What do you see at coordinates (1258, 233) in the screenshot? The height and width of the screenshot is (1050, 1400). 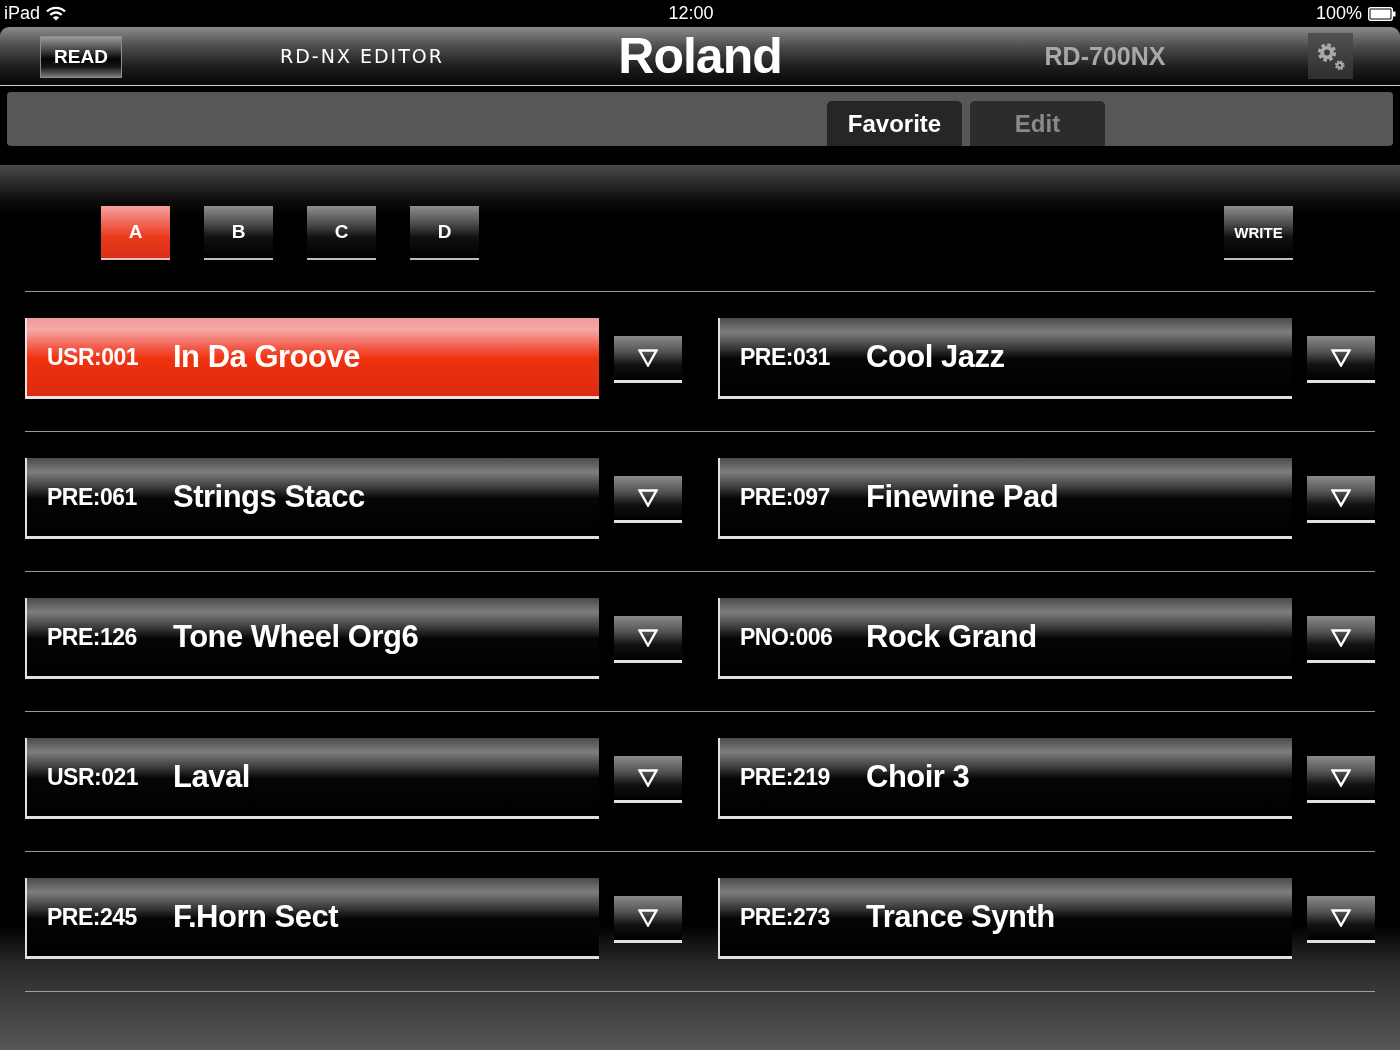 I see `write-button: WRITE` at bounding box center [1258, 233].